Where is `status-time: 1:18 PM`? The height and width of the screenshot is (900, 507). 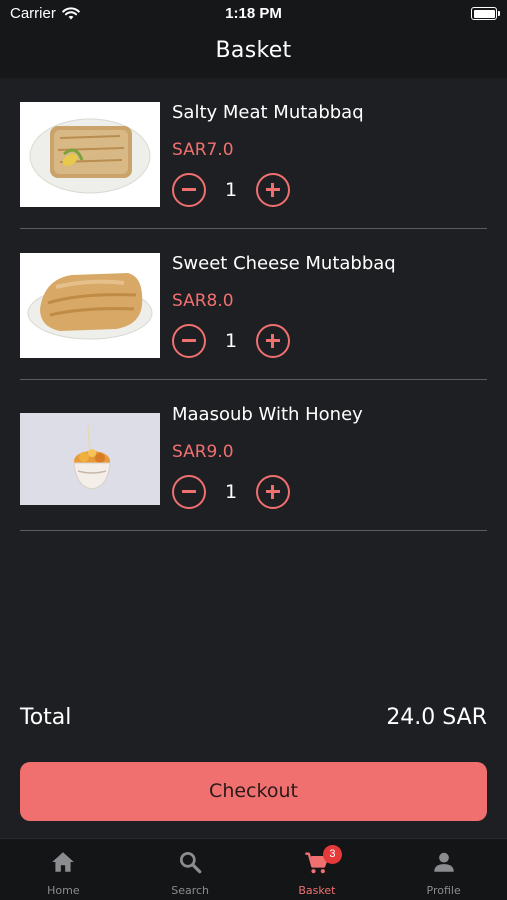
status-time: 1:18 PM is located at coordinates (253, 13).